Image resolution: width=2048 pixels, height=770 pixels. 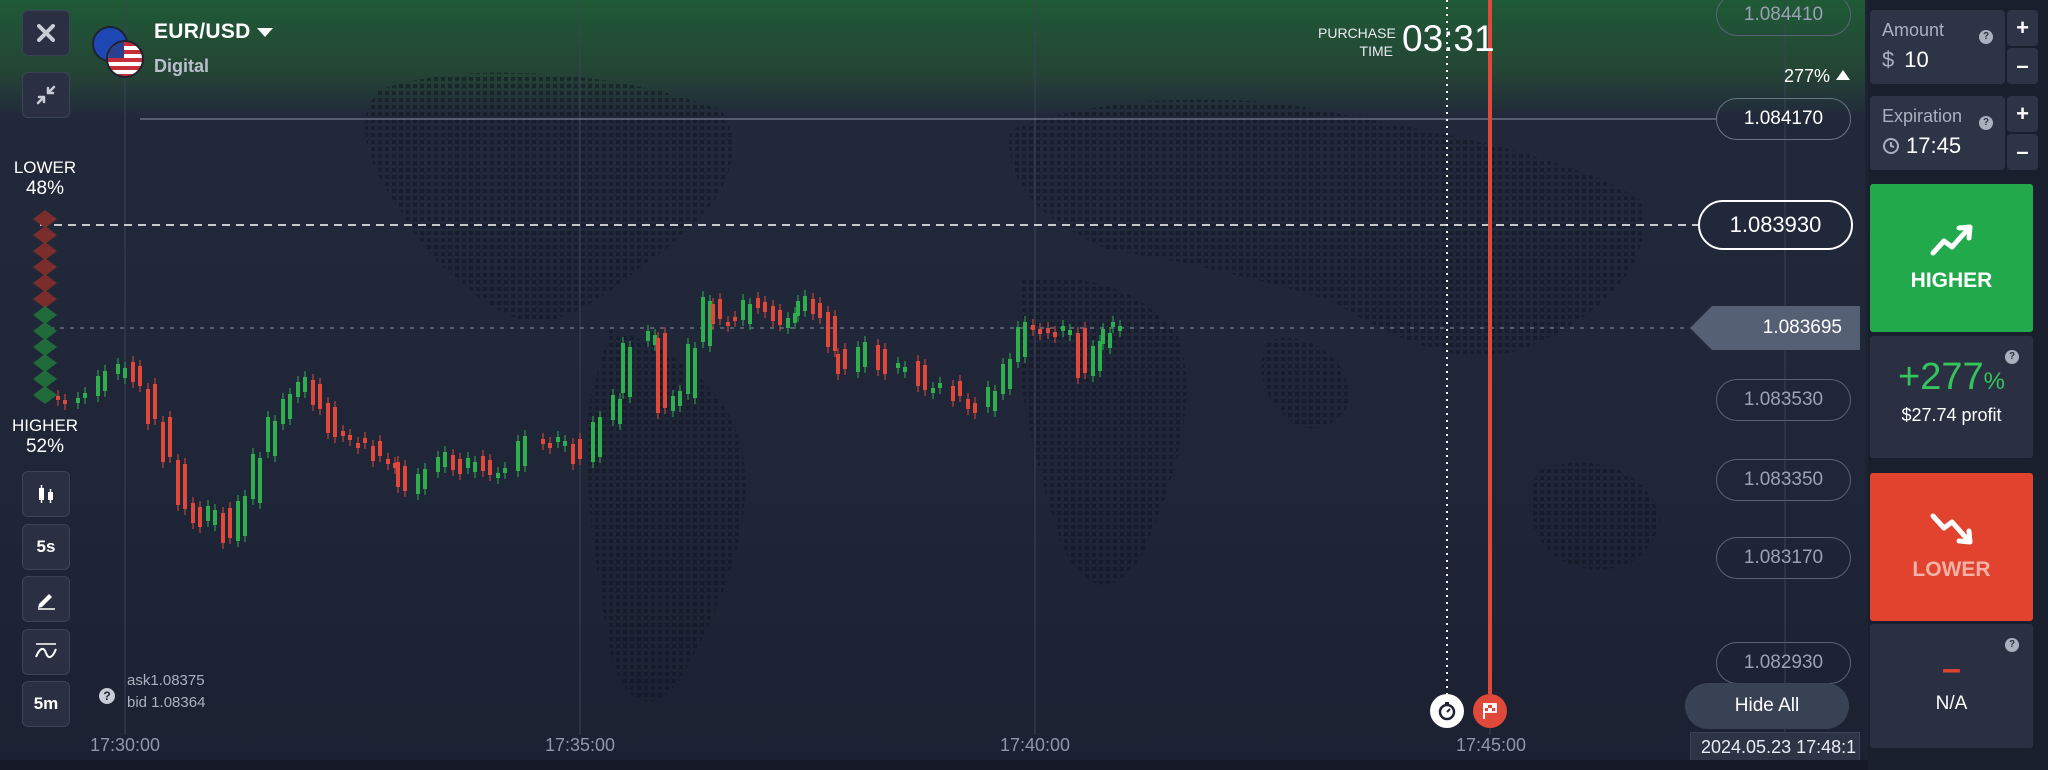 I want to click on purchase-time-label: PURCHASE TIME, so click(x=1357, y=42).